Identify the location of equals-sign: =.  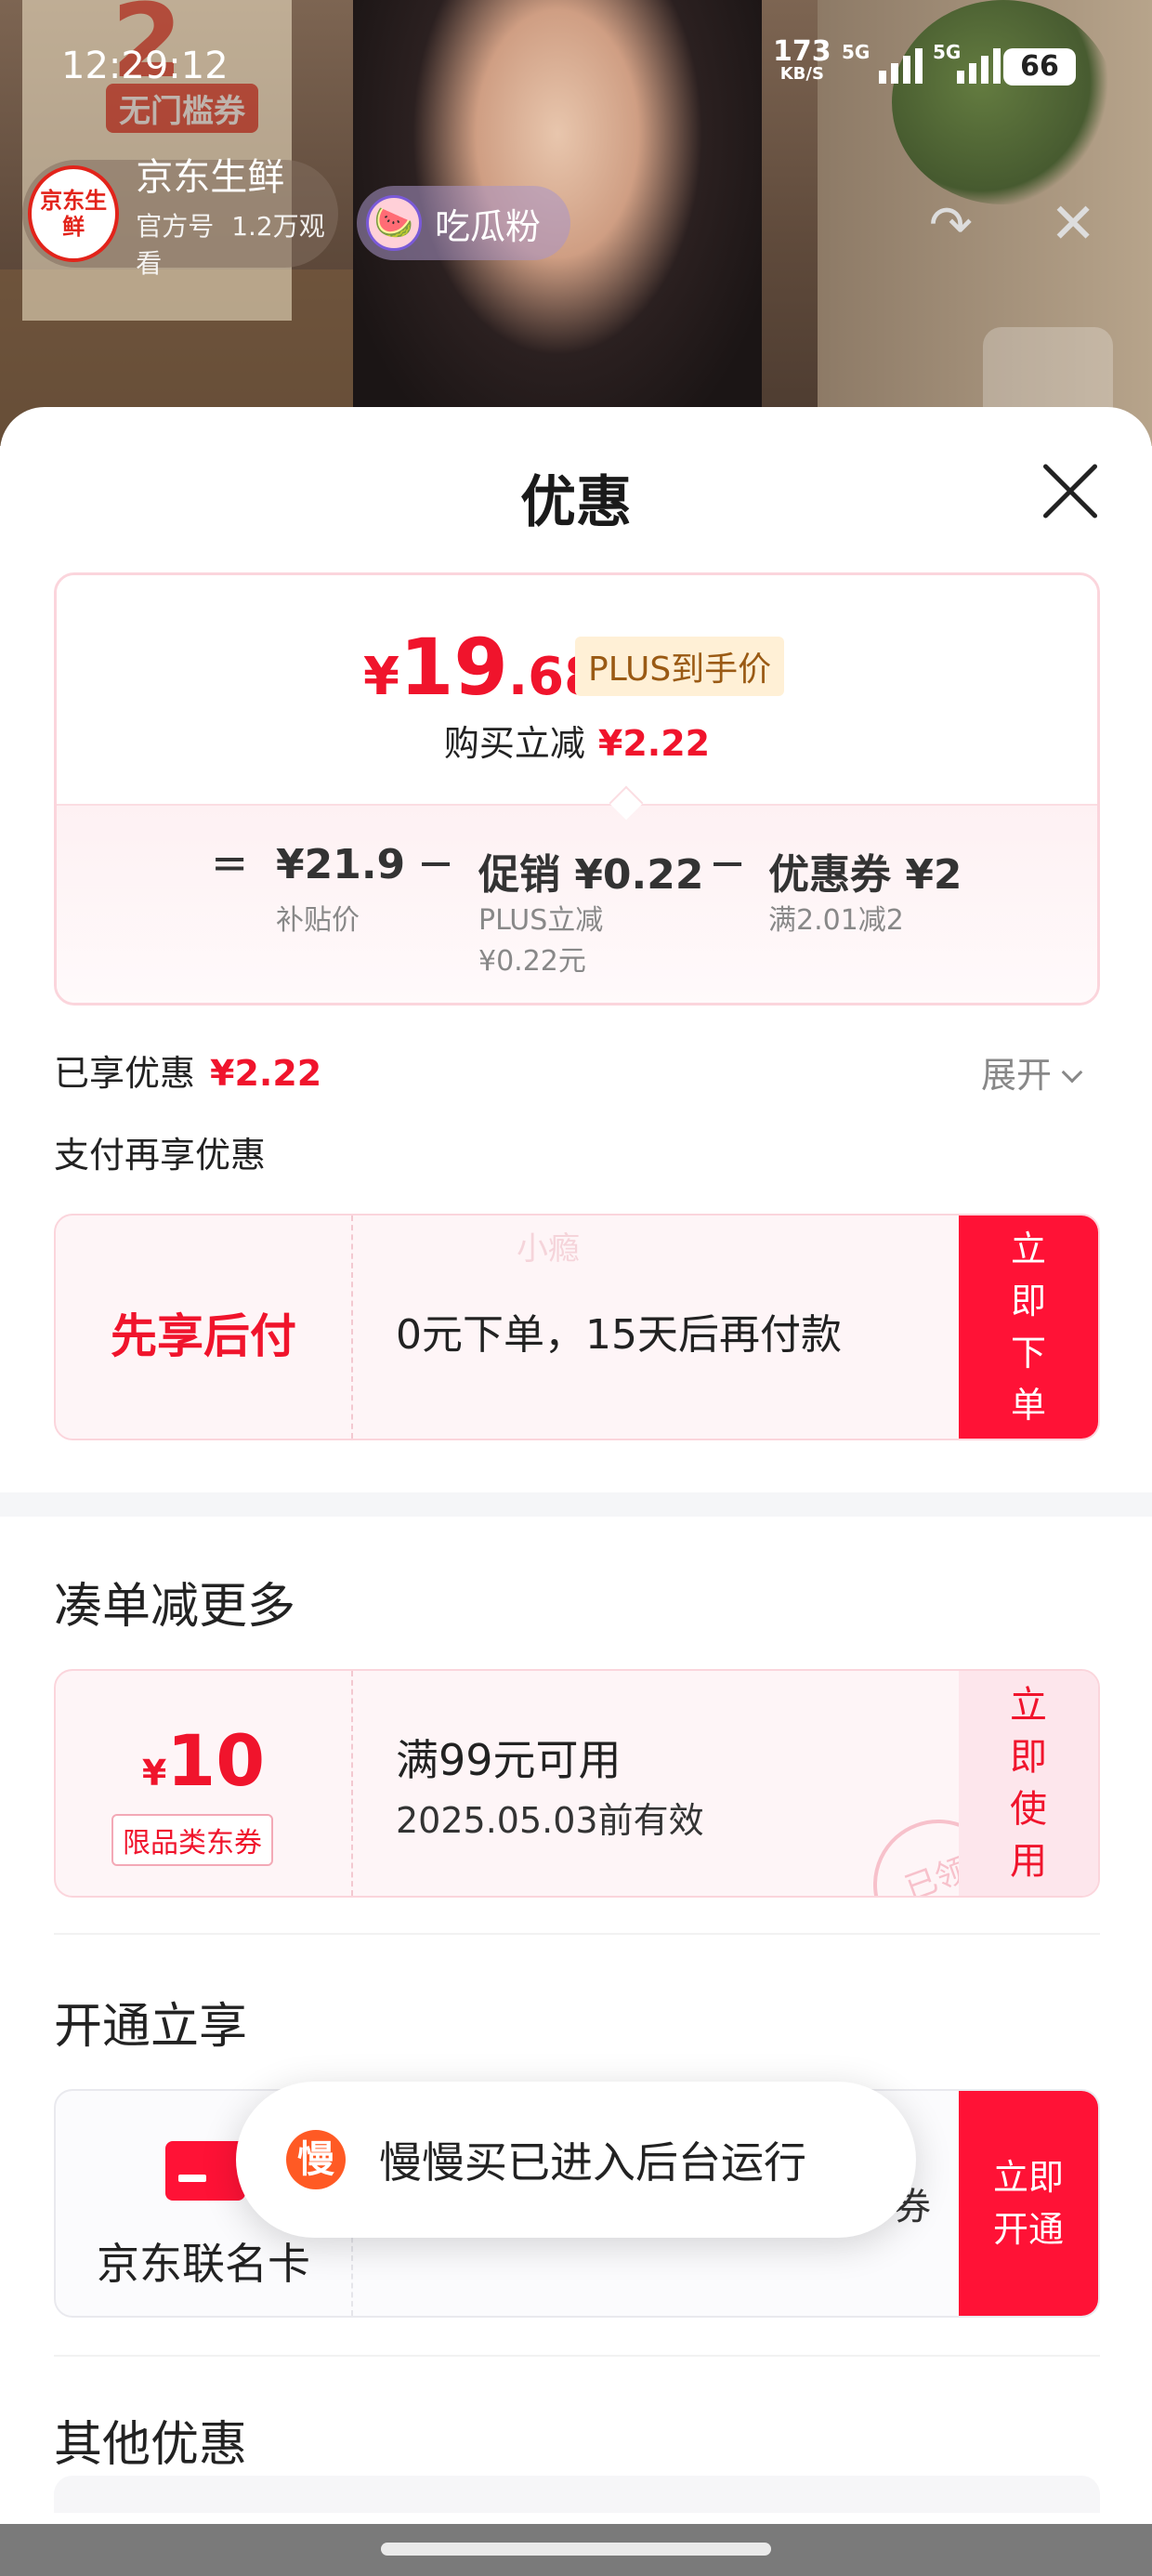
(230, 863).